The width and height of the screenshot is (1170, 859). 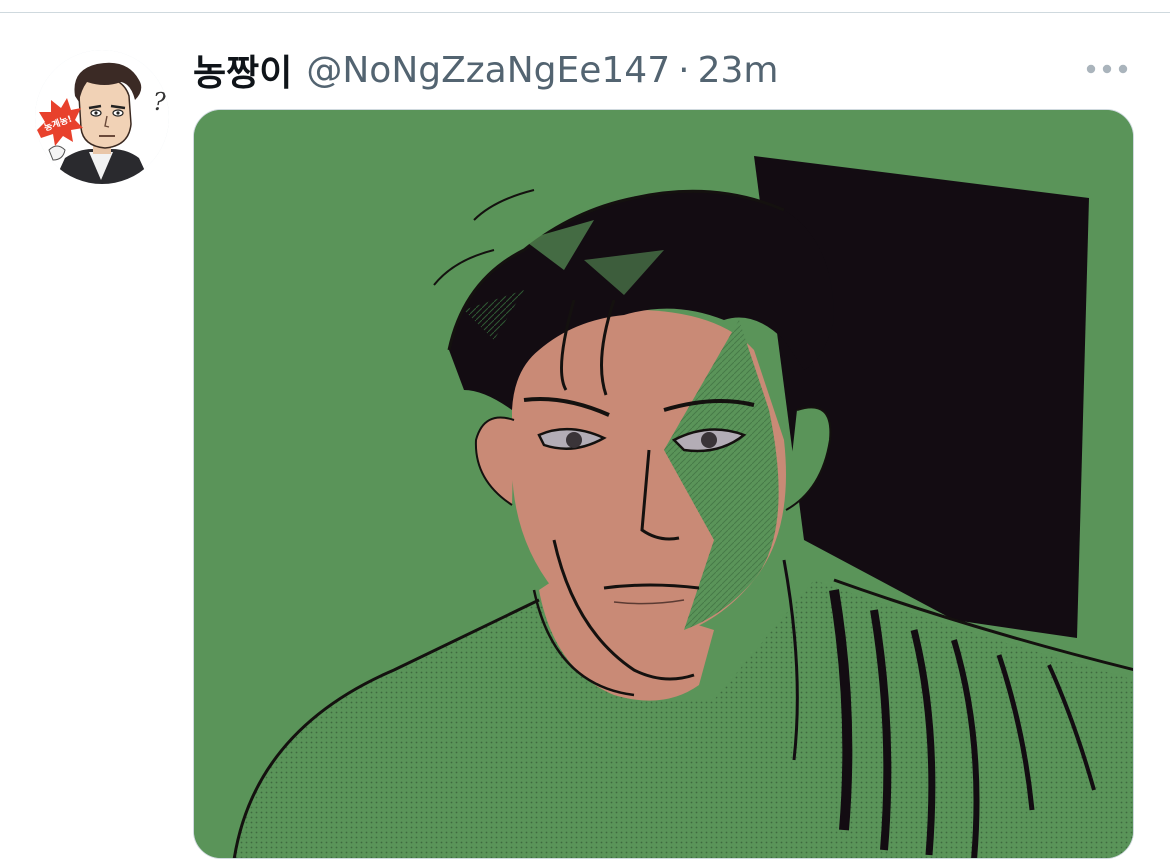 What do you see at coordinates (242, 70) in the screenshot?
I see `display-name: 농짱이` at bounding box center [242, 70].